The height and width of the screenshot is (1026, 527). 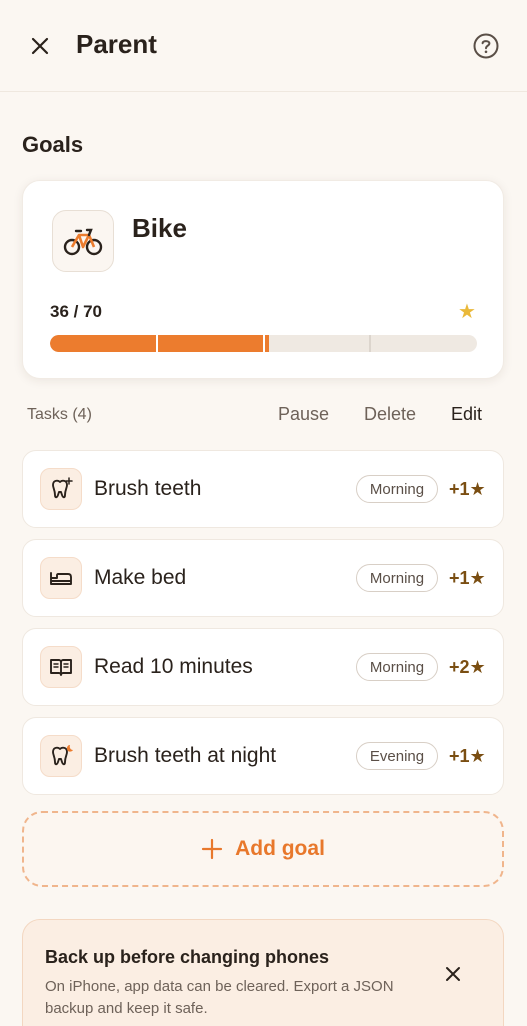 I want to click on task-title: Brush teeth, so click(x=148, y=488).